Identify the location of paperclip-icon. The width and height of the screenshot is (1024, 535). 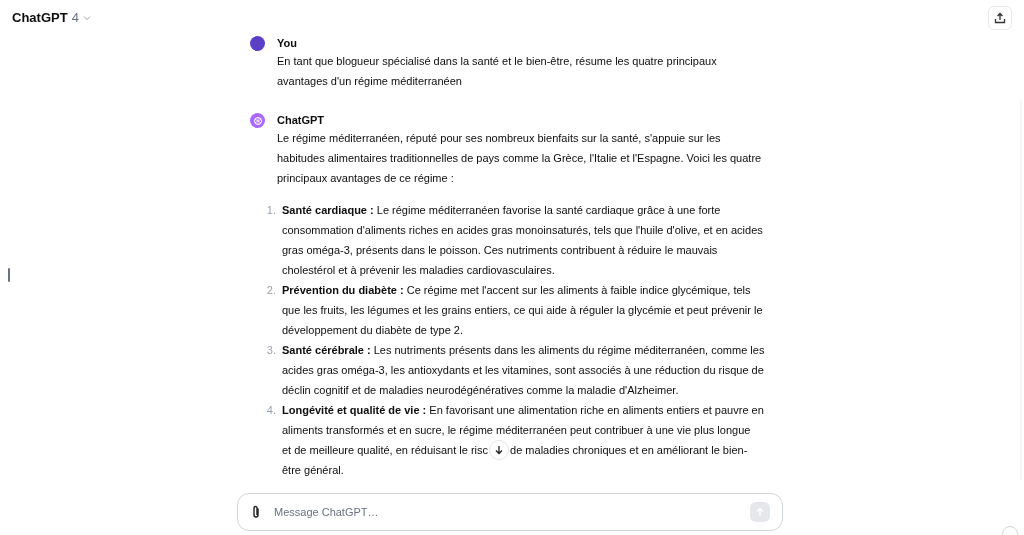
(256, 512).